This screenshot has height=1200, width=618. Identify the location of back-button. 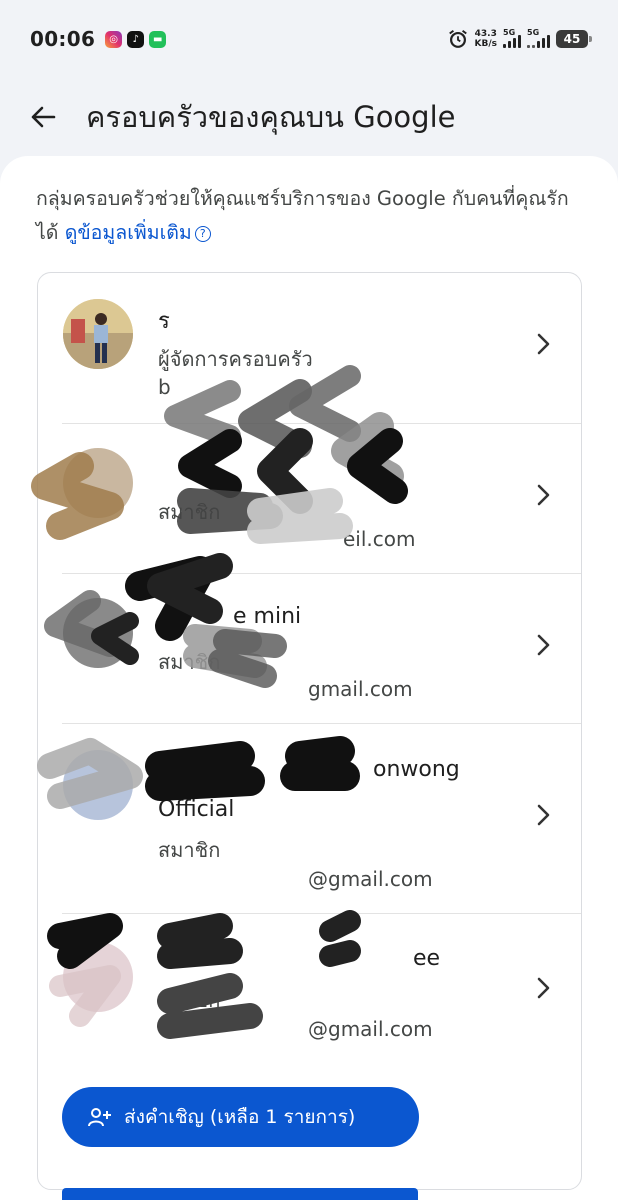
(43, 117).